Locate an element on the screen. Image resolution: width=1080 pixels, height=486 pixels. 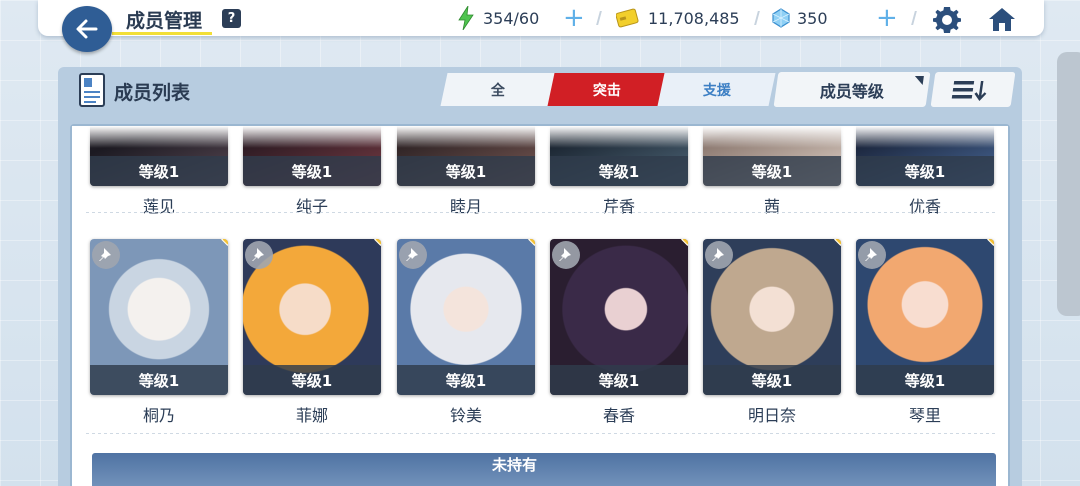
home-icon is located at coordinates (1002, 19).